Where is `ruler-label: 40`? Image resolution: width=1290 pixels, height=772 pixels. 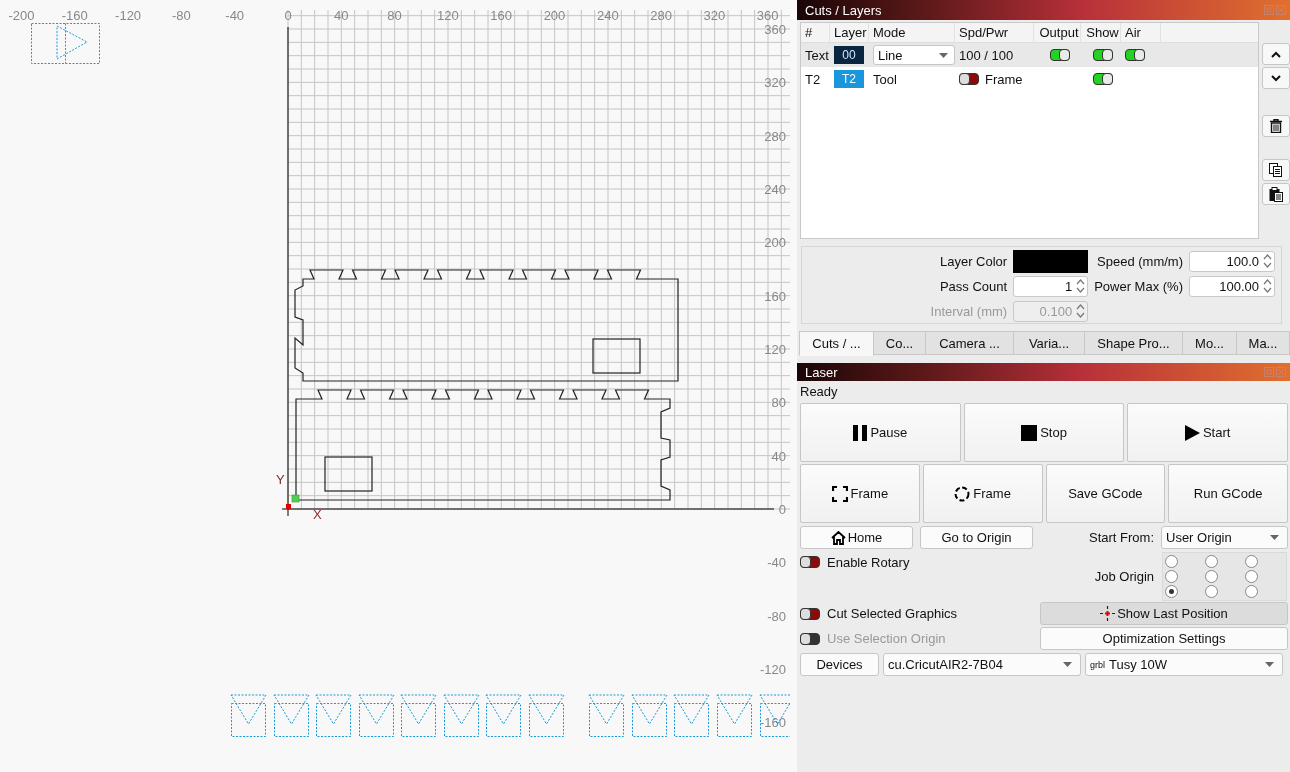
ruler-label: 40 is located at coordinates (778, 456).